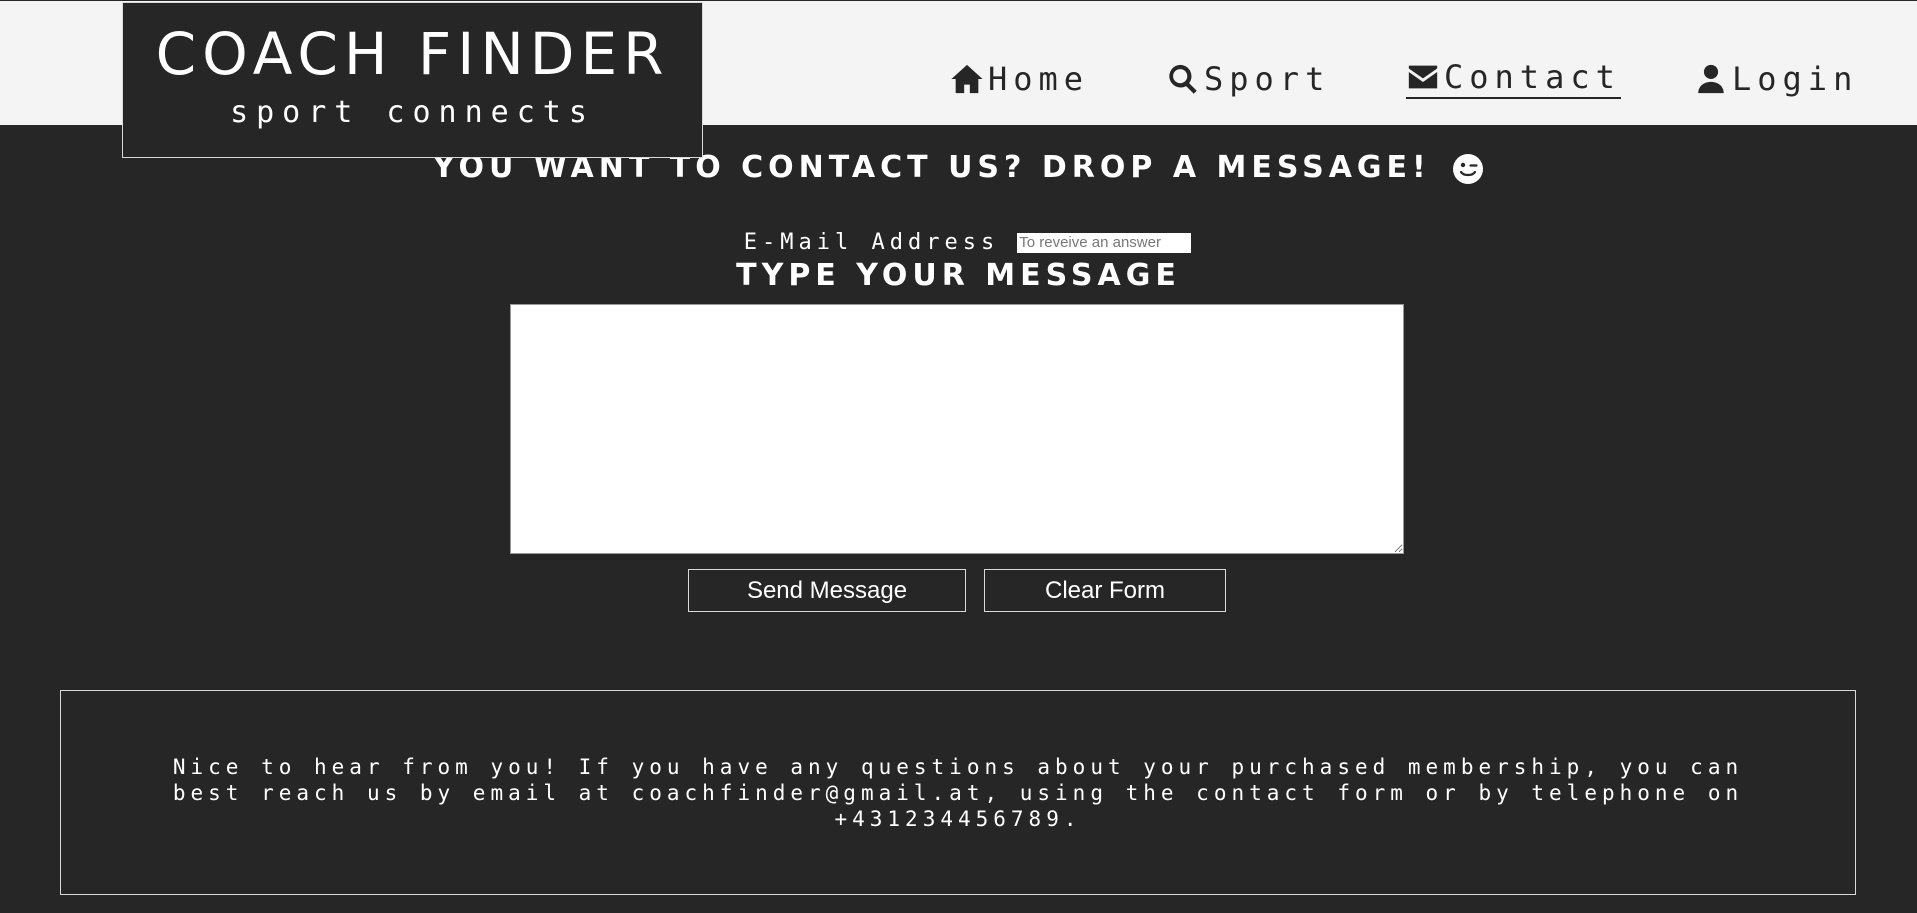  I want to click on search-icon, so click(1183, 79).